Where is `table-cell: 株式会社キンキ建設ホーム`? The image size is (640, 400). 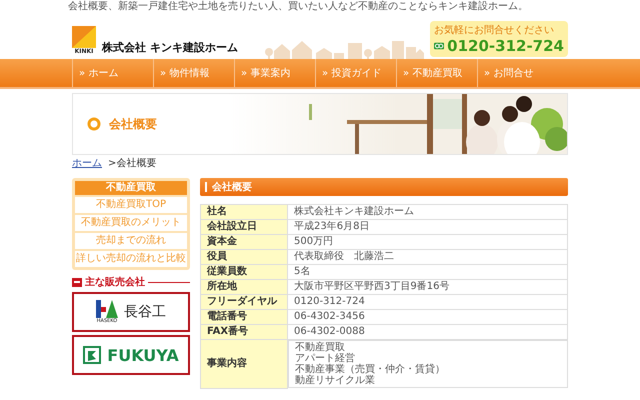 table-cell: 株式会社キンキ建設ホーム is located at coordinates (428, 212).